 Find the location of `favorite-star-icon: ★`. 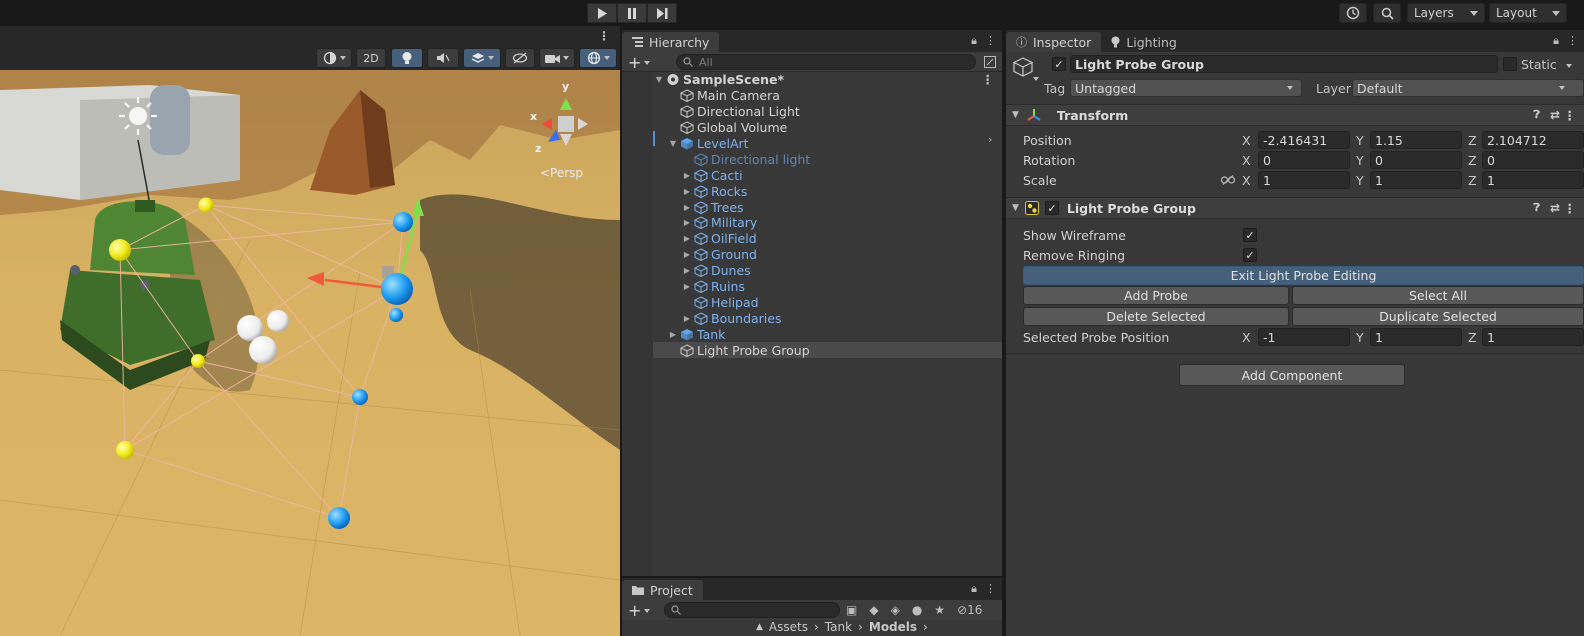

favorite-star-icon: ★ is located at coordinates (939, 610).